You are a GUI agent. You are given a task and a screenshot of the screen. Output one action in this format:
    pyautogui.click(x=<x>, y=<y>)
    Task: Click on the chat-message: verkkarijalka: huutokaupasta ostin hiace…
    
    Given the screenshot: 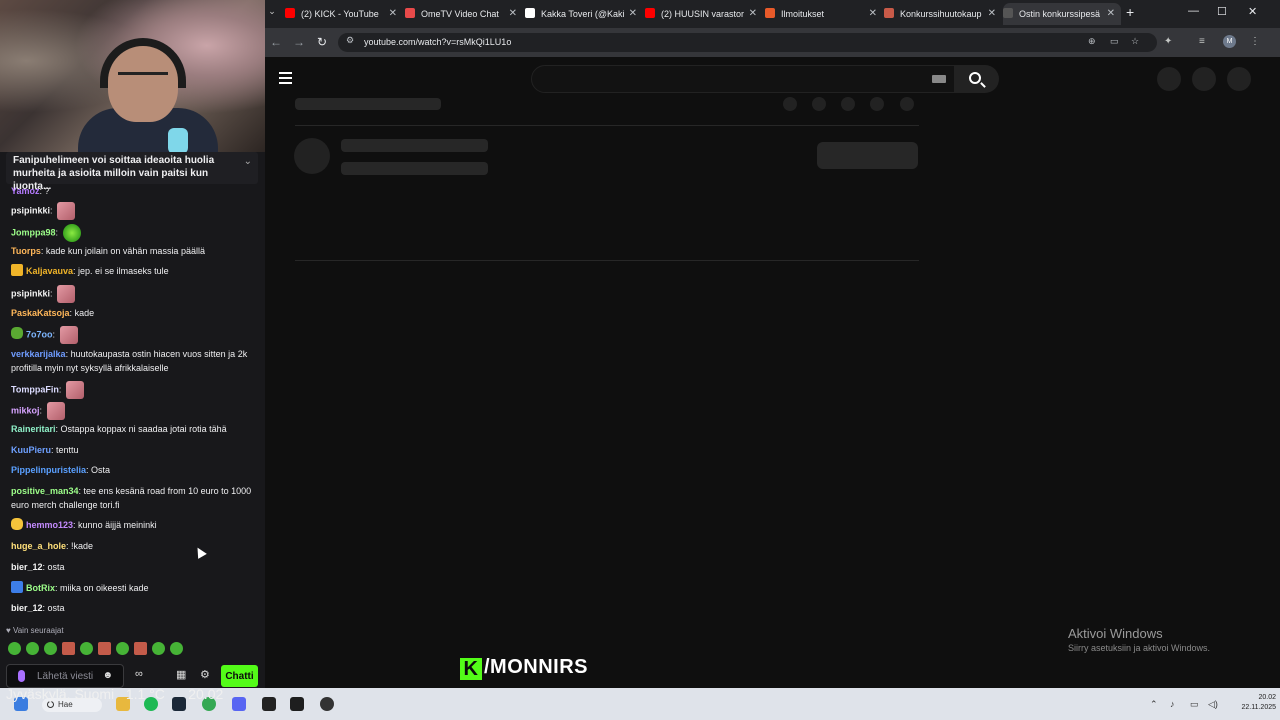 What is the action you would take?
    pyautogui.click(x=133, y=361)
    